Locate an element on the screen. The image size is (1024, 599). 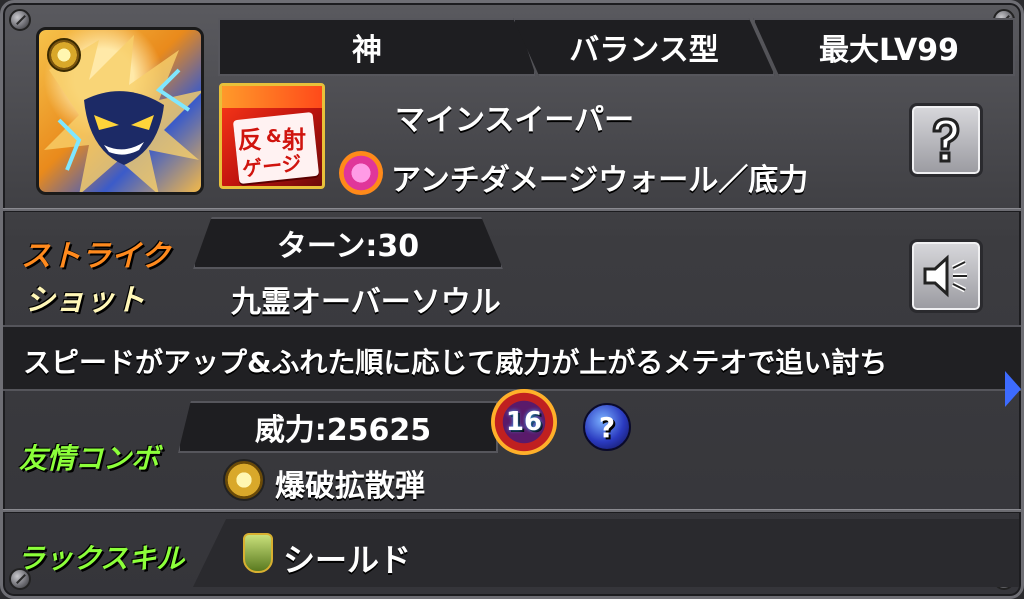
friend-power-tab: 威力:25625 is located at coordinates (338, 427).